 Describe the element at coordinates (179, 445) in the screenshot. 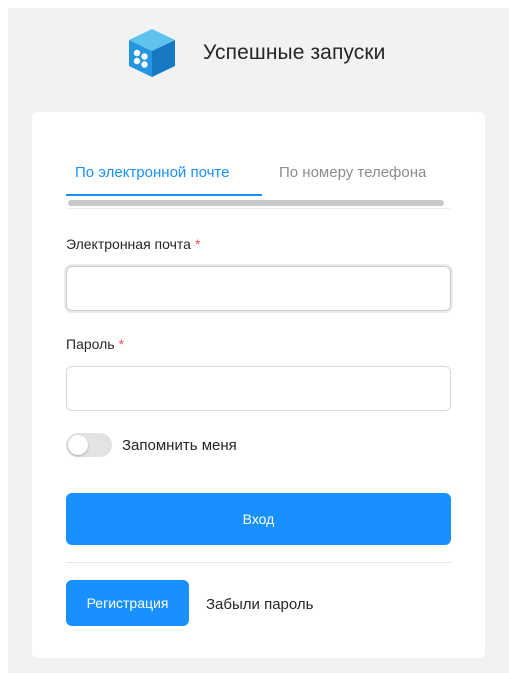

I see `remember-me-label: Запомнить меня` at that location.